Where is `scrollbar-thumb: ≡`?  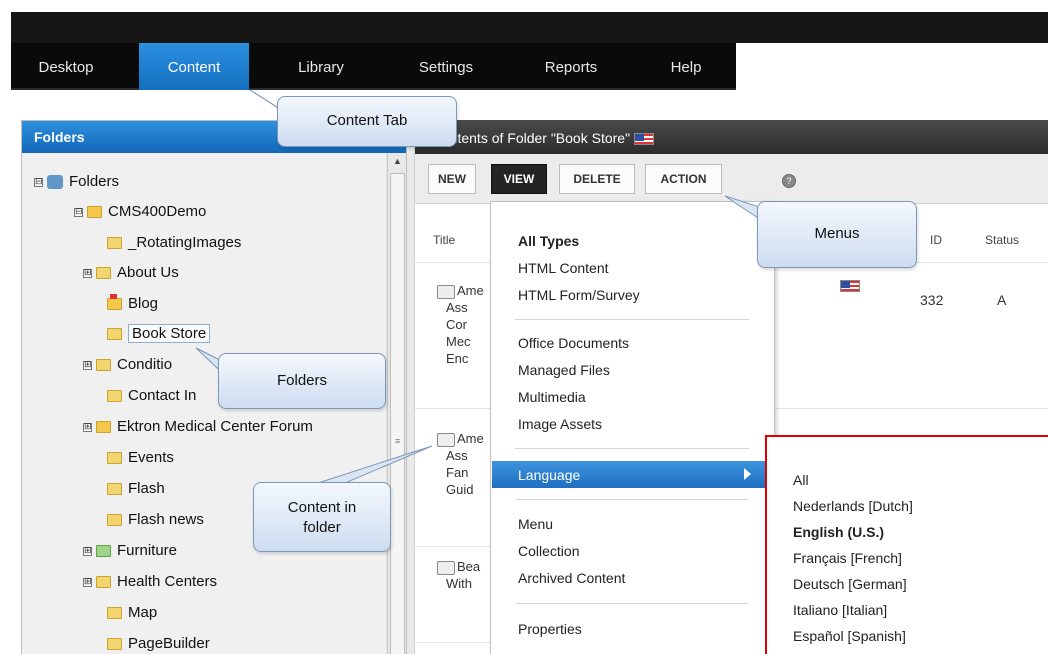
scrollbar-thumb: ≡ is located at coordinates (397, 413).